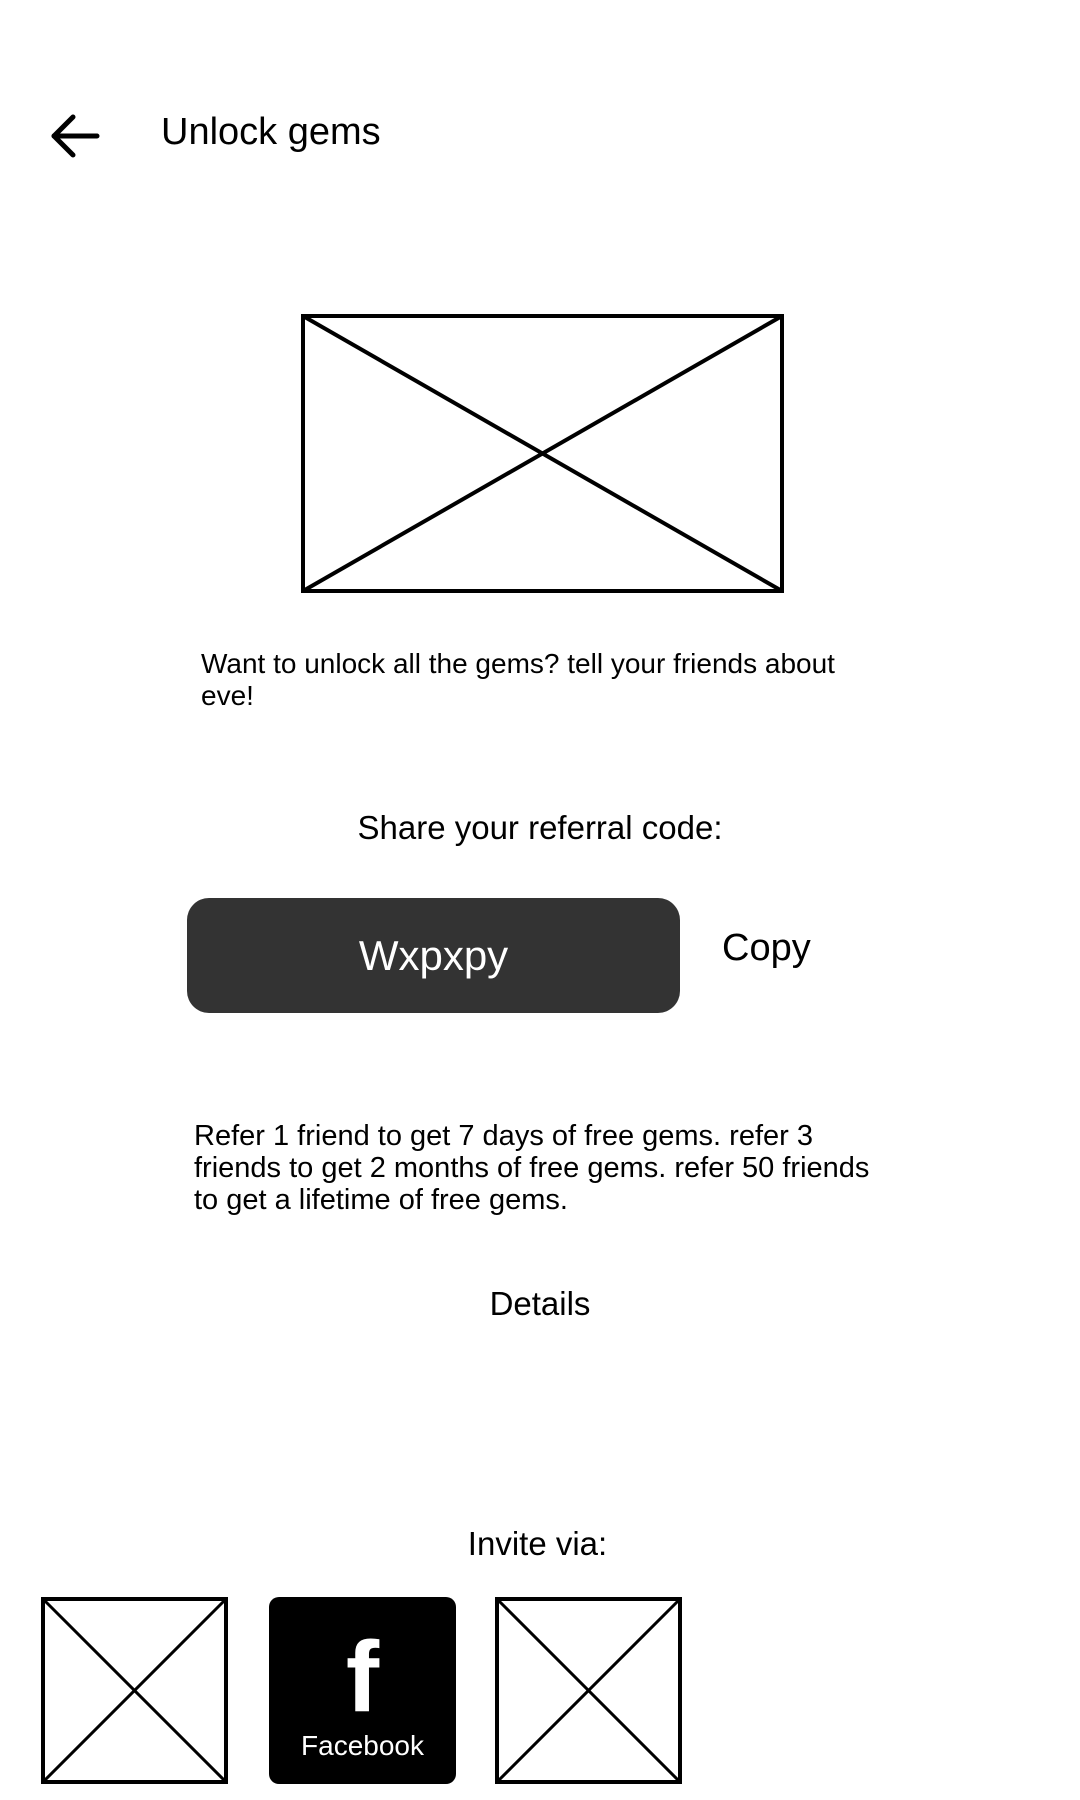 The image size is (1080, 1800). I want to click on arrow-left-icon, so click(75, 136).